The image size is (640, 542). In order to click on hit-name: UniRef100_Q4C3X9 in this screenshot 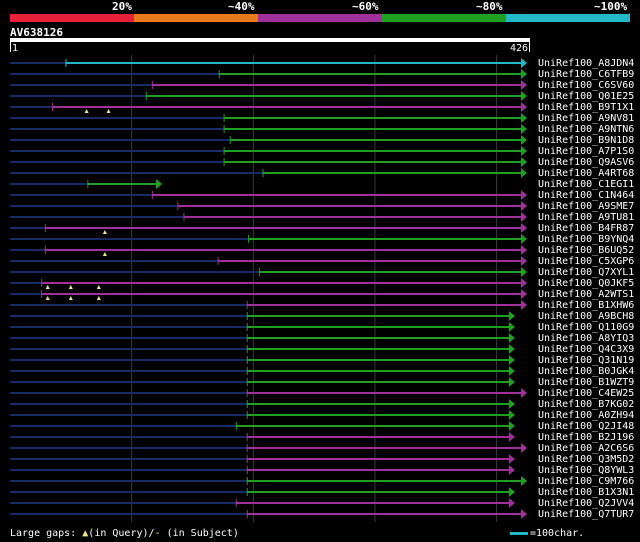, I will do `click(586, 349)`.